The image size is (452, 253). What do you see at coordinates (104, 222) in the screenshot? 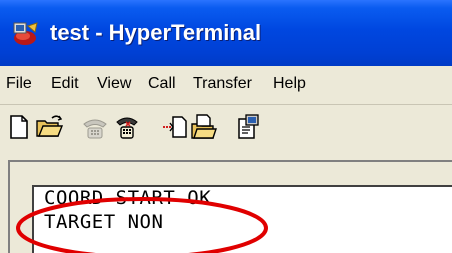
I see `terminal-line: TARGET NON` at bounding box center [104, 222].